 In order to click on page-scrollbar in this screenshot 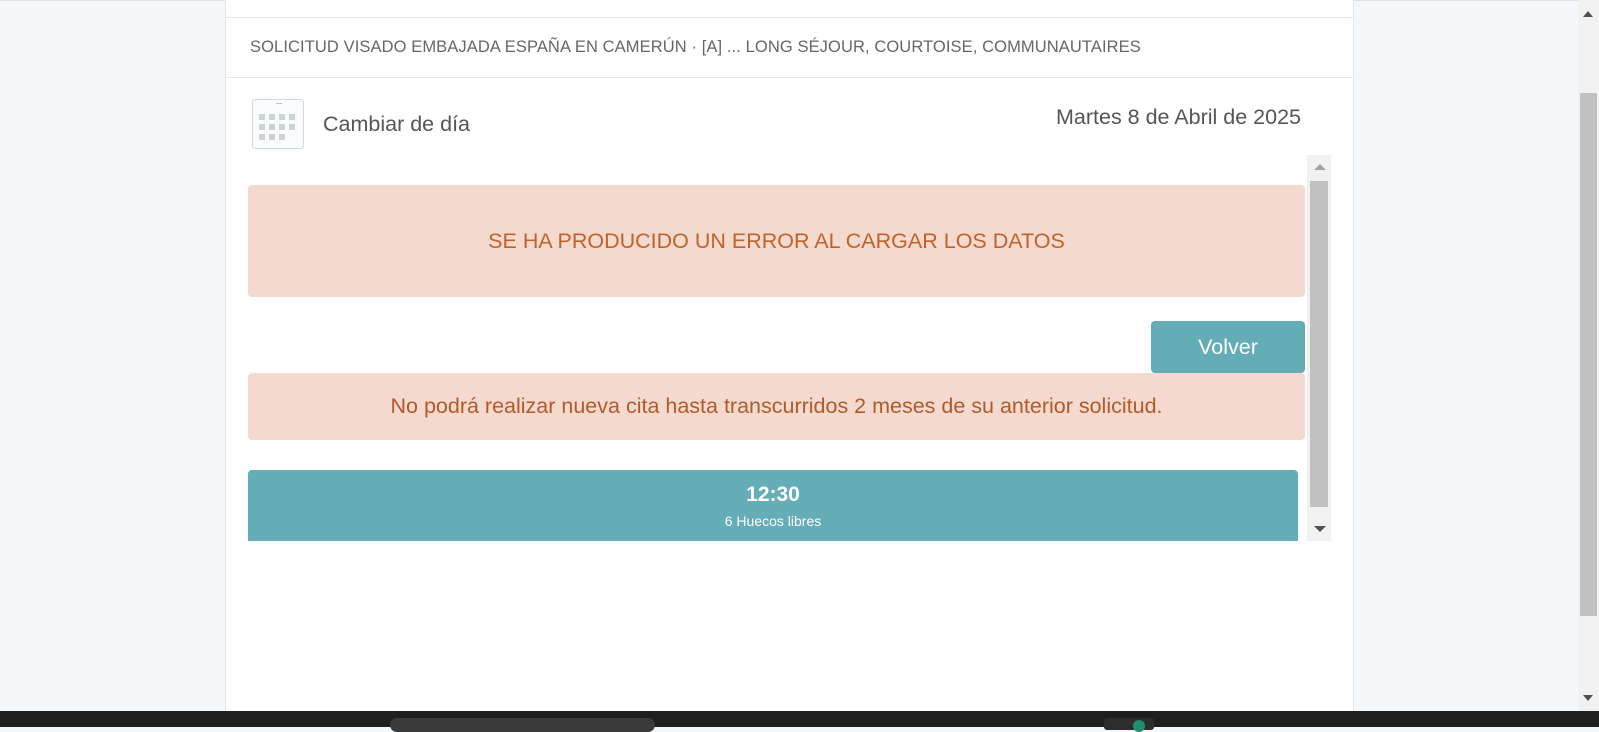, I will do `click(1588, 355)`.